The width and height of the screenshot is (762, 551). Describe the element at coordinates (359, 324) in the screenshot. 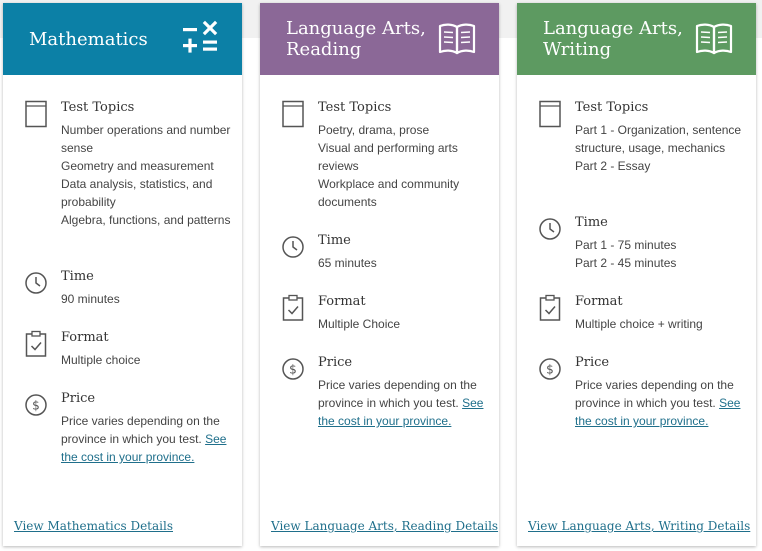

I see `format-item: Multiple Choice` at that location.